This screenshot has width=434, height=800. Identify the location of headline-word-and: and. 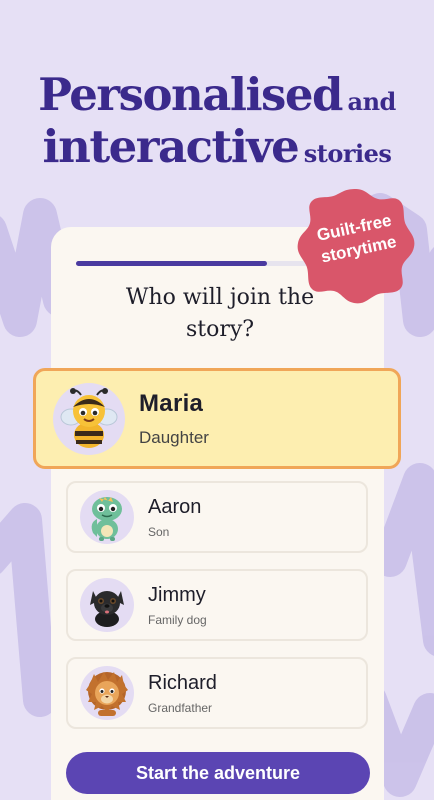
(372, 101).